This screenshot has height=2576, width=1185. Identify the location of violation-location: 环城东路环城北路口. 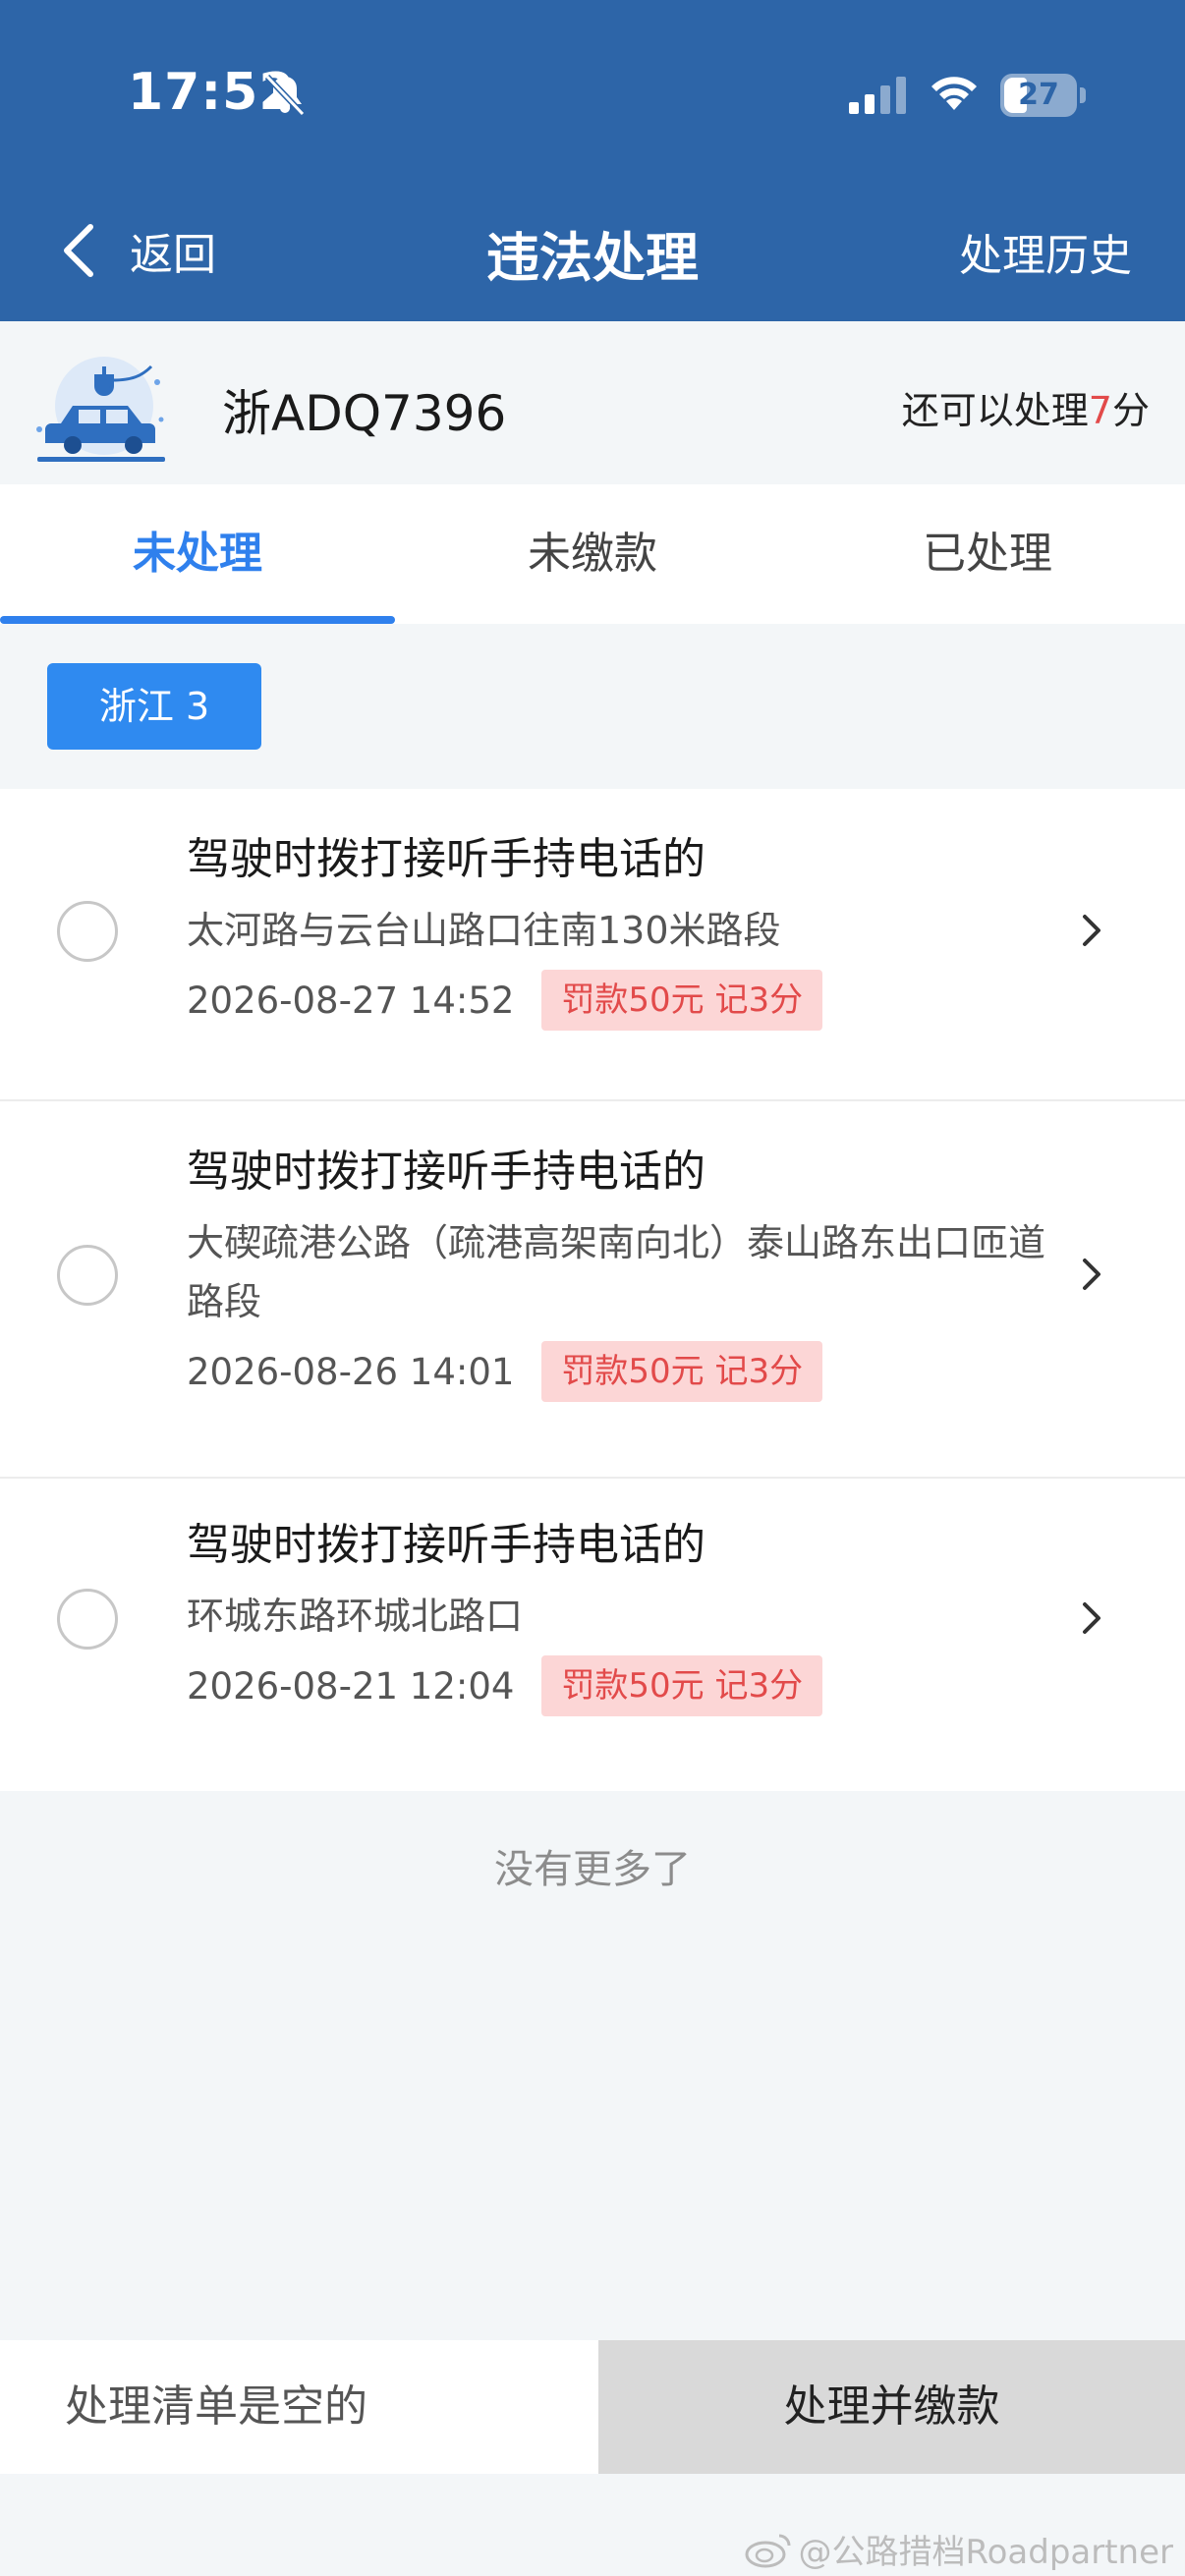
(355, 1616).